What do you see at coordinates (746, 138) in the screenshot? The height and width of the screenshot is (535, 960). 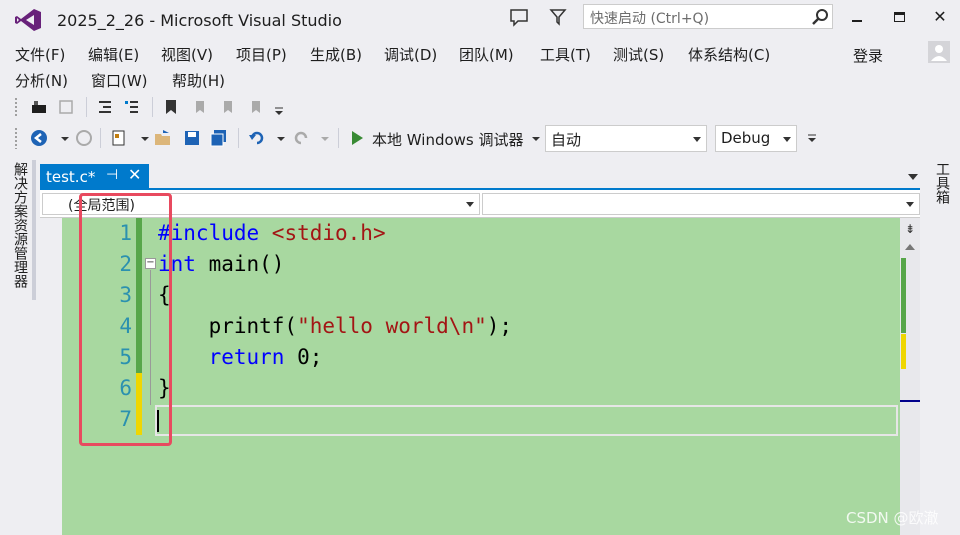 I see `solution-config-value: Debug` at bounding box center [746, 138].